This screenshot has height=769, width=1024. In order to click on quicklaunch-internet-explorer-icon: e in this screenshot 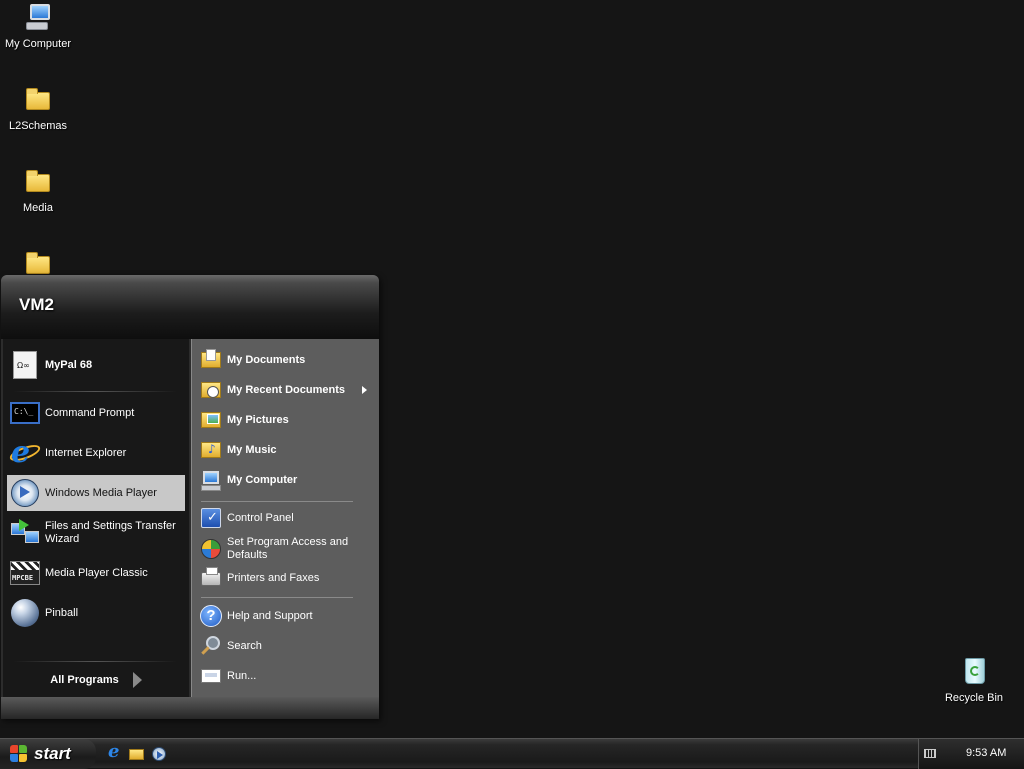, I will do `click(115, 752)`.